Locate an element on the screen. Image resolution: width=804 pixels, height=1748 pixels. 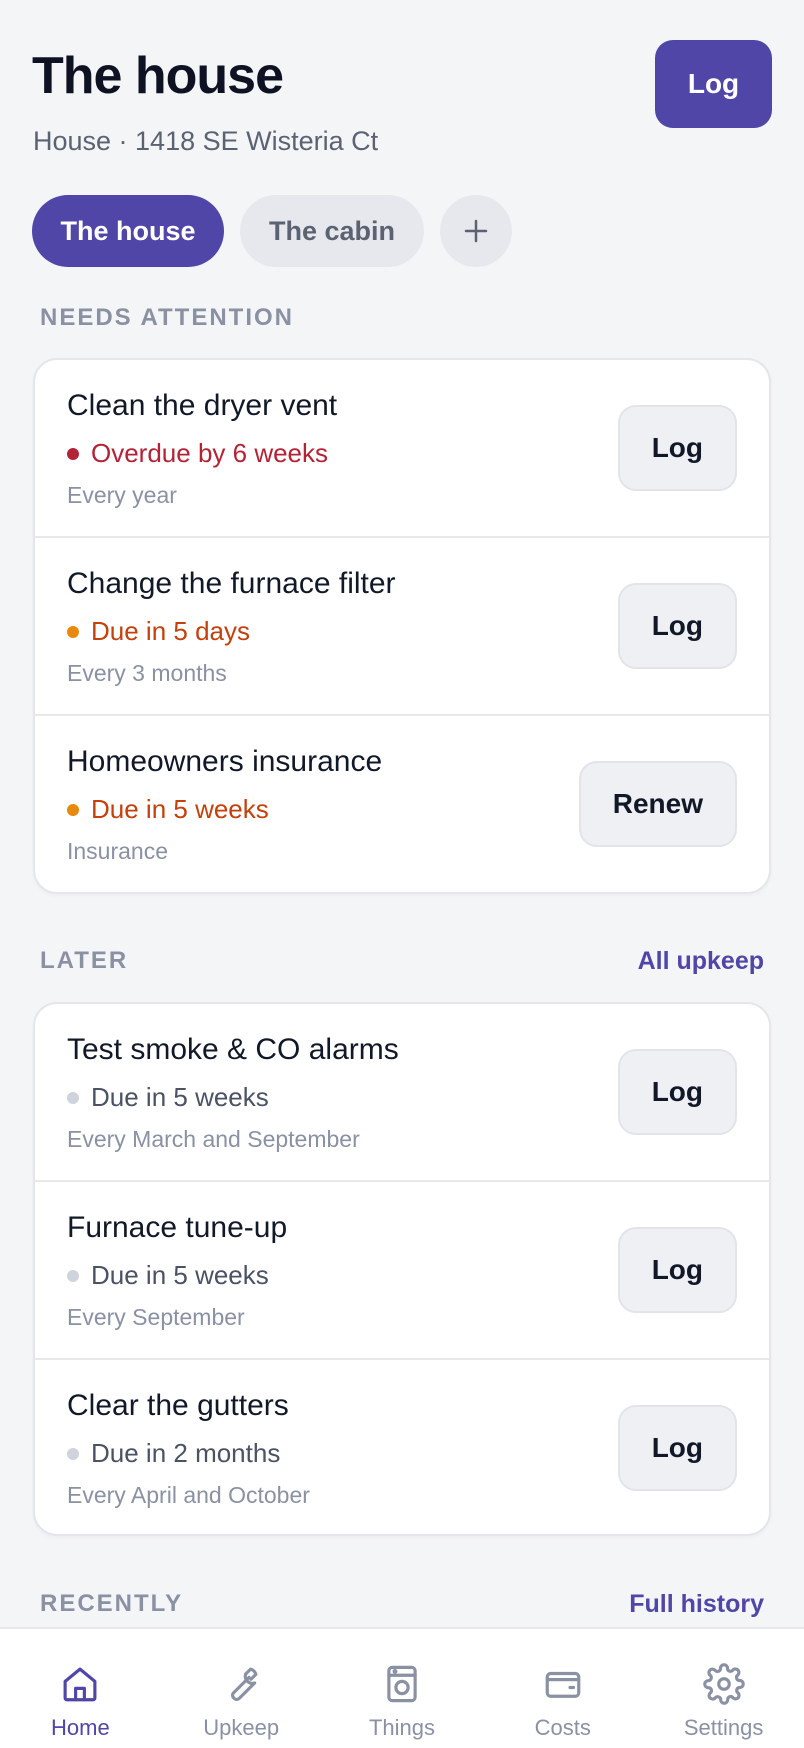
plus-icon is located at coordinates (476, 231).